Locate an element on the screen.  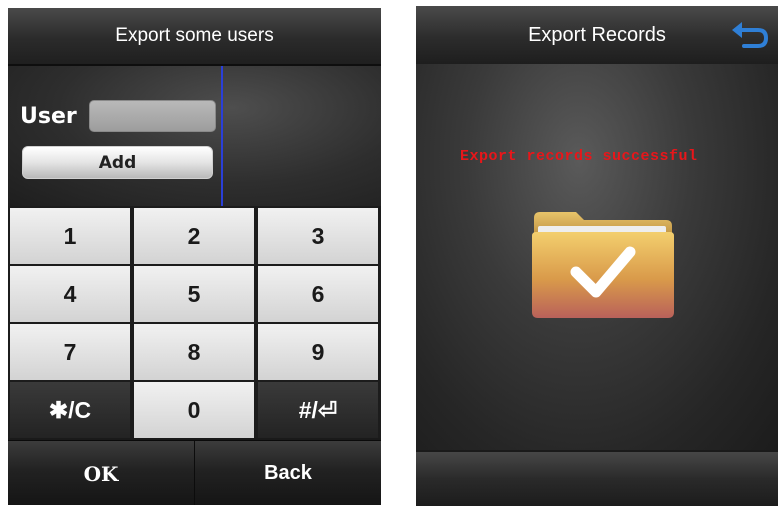
key-5: 5 is located at coordinates (194, 294).